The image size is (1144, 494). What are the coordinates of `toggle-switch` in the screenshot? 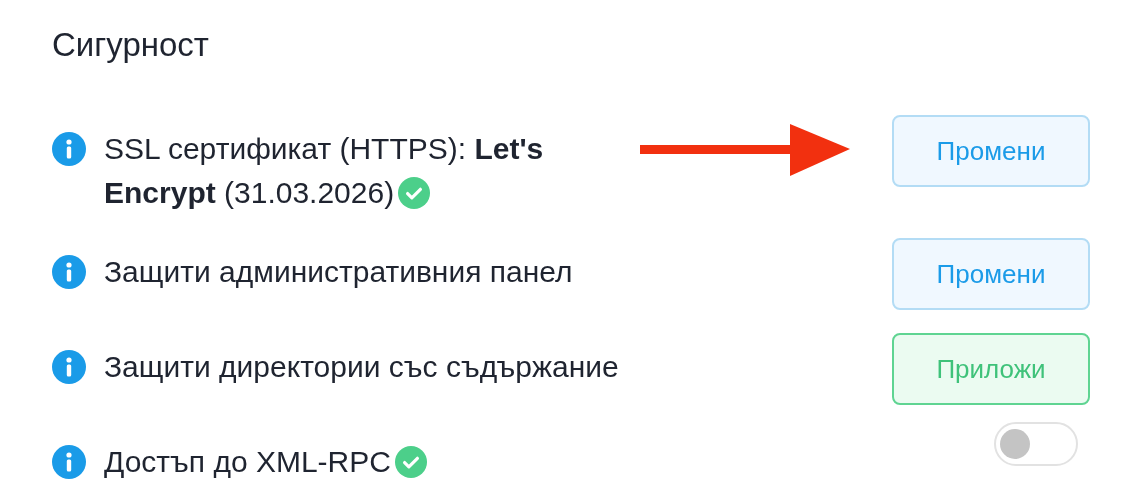 It's located at (1036, 444).